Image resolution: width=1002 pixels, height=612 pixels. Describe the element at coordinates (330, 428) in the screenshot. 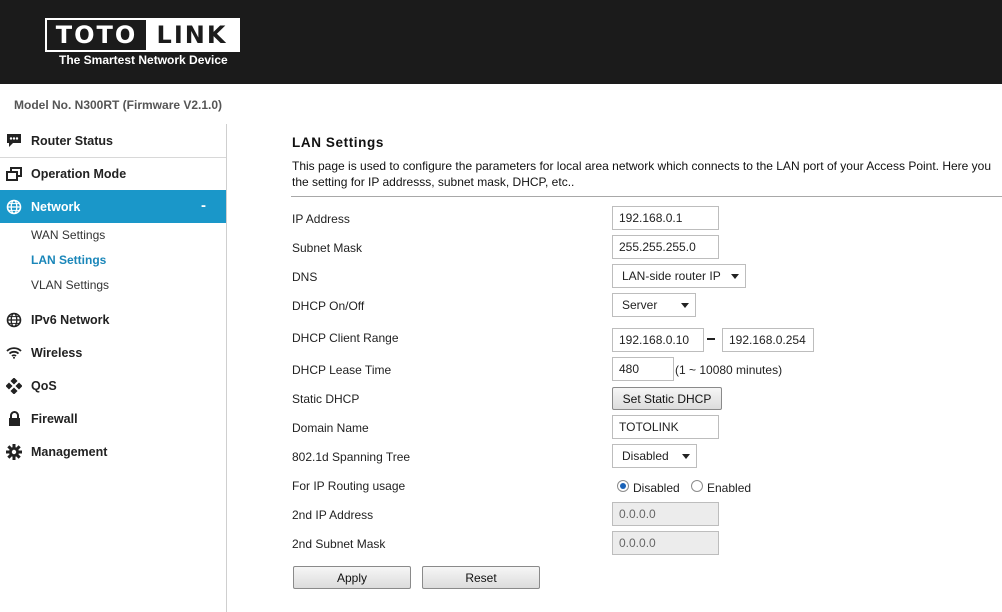

I see `domain-name-label: Domain Name` at that location.